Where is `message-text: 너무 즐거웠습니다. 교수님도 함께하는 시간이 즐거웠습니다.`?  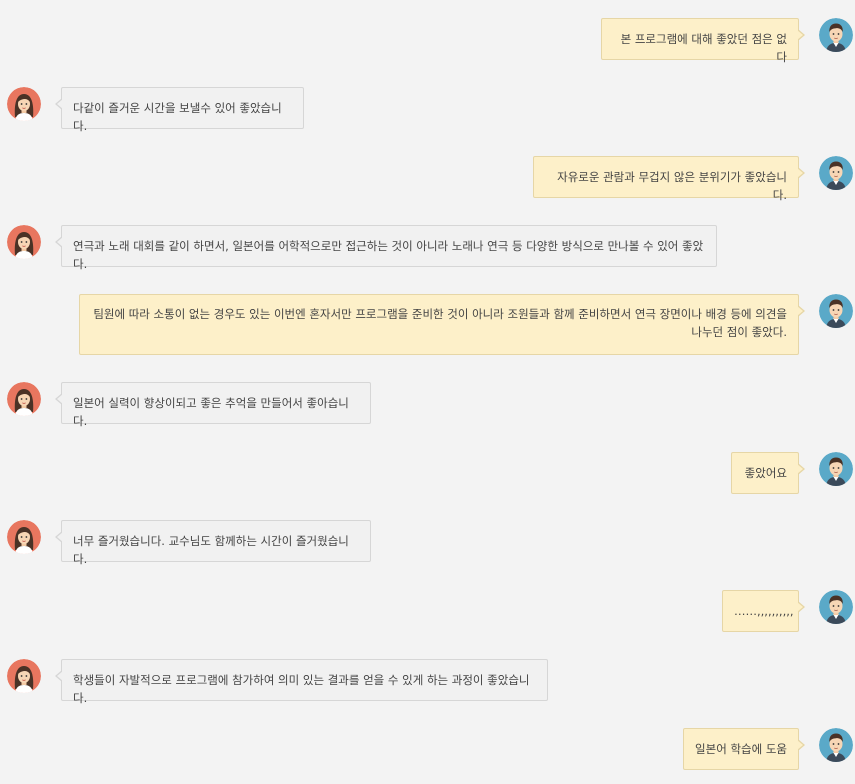
message-text: 너무 즐거웠습니다. 교수님도 함께하는 시간이 즐거웠습니다. is located at coordinates (211, 550).